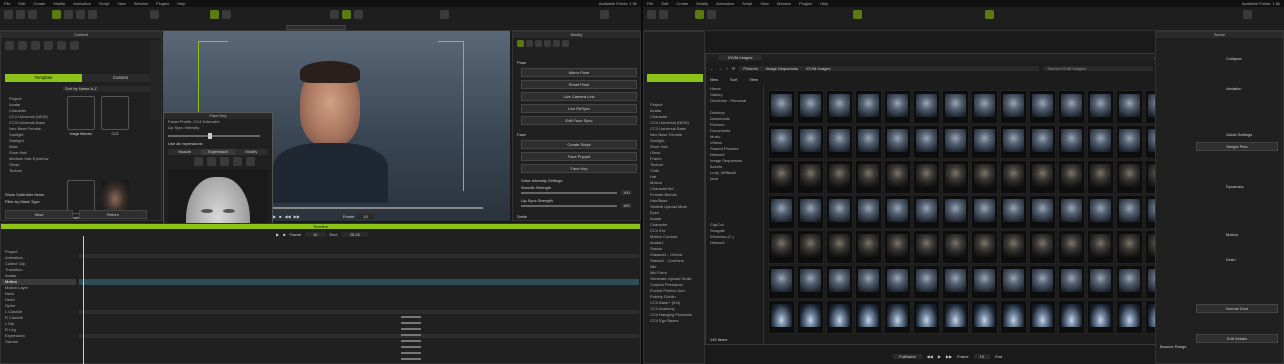 This screenshot has height=364, width=1284. Describe the element at coordinates (734, 101) in the screenshot. I see `nav-item: OneDrive - Personal` at that location.